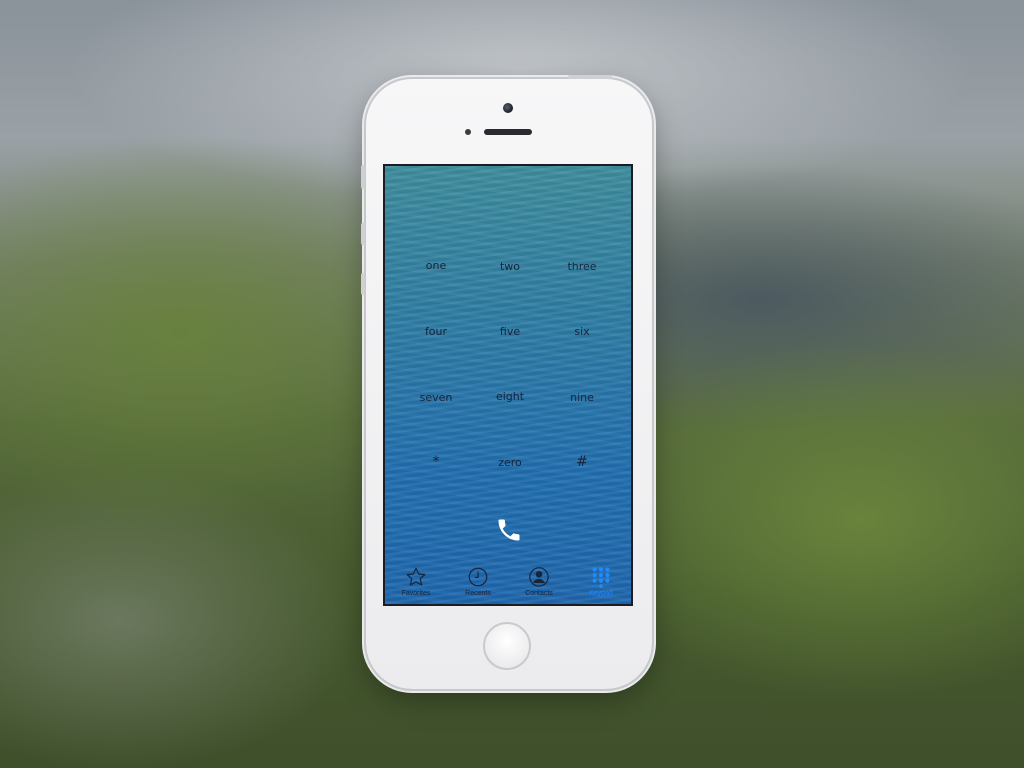 The width and height of the screenshot is (1024, 768). What do you see at coordinates (601, 593) in the screenshot?
I see `tab-keypad-label: Keypad` at bounding box center [601, 593].